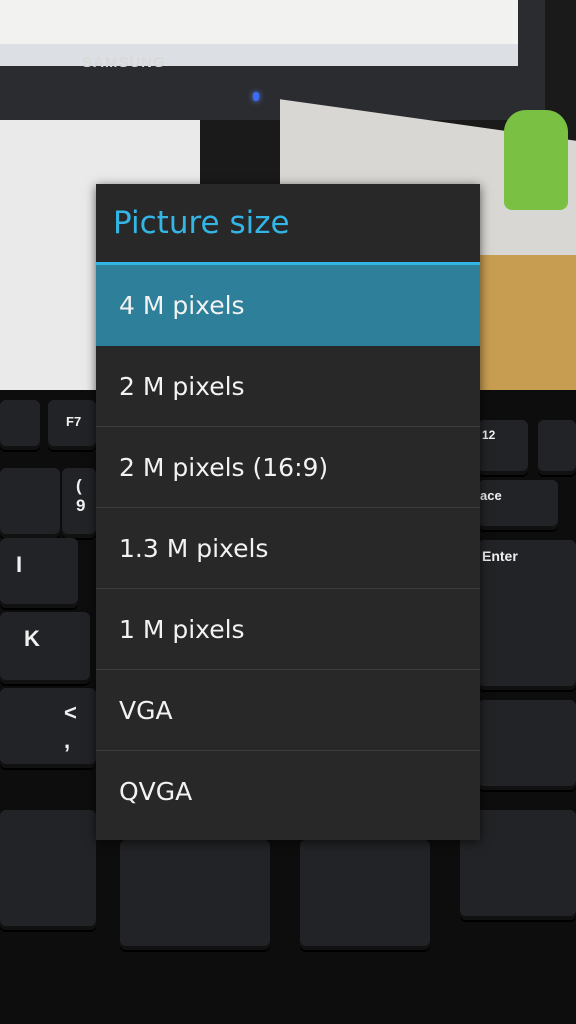 Image resolution: width=576 pixels, height=1024 pixels. Describe the element at coordinates (288, 710) in the screenshot. I see `option-vga: VGA` at that location.